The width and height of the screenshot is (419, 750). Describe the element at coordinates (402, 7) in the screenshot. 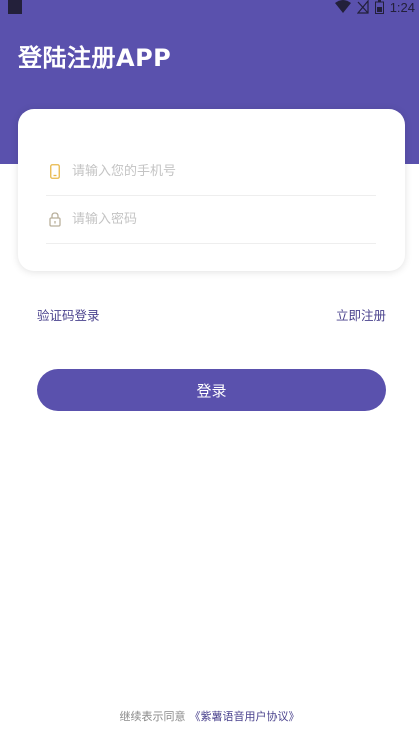

I see `status-time: 1:24` at that location.